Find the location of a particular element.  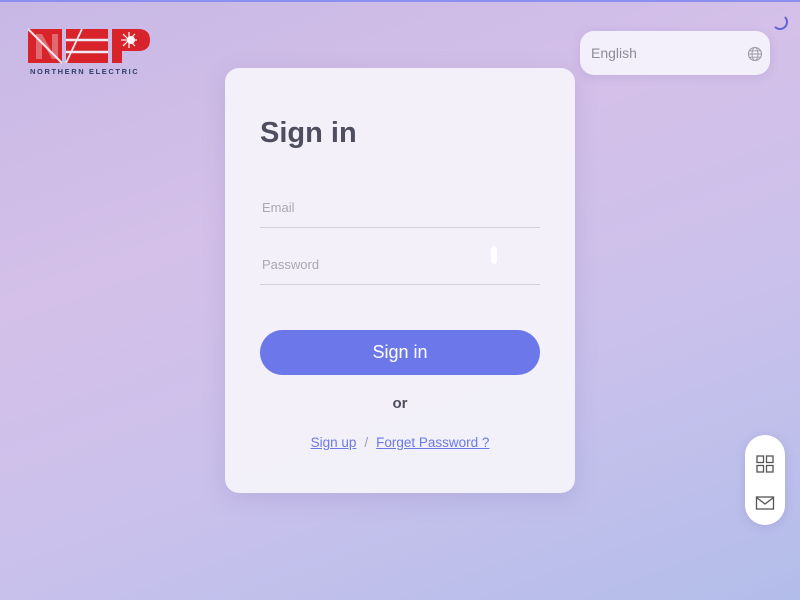

nep-logo-mark is located at coordinates (89, 46).